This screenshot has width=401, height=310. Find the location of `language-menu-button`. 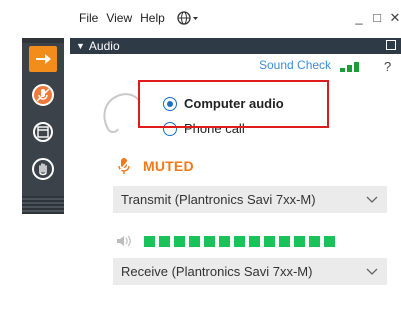

language-menu-button is located at coordinates (188, 18).